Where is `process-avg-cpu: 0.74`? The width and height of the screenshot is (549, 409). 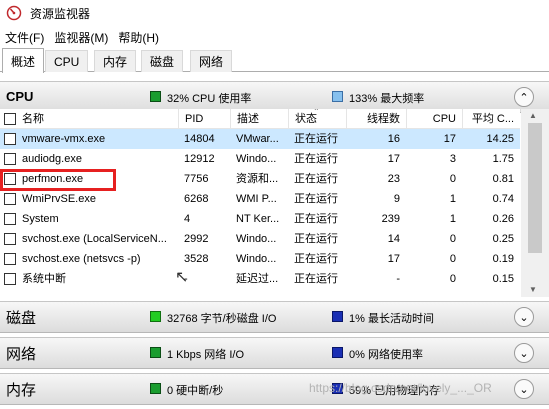 process-avg-cpu: 0.74 is located at coordinates (503, 199).